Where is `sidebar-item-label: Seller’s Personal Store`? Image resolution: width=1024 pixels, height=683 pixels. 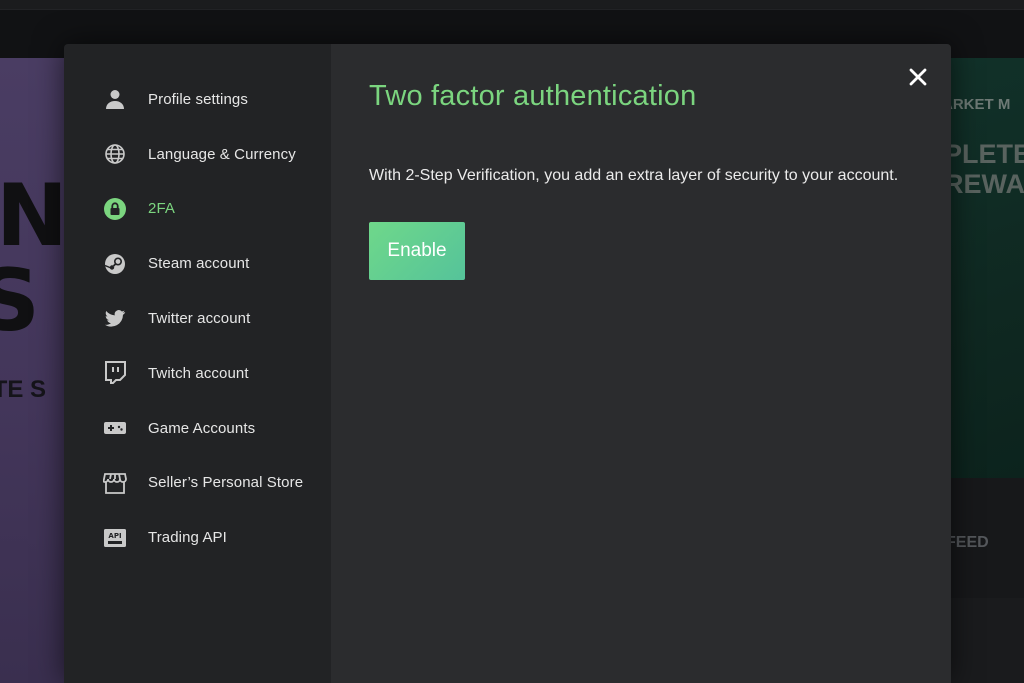
sidebar-item-label: Seller’s Personal Store is located at coordinates (226, 483).